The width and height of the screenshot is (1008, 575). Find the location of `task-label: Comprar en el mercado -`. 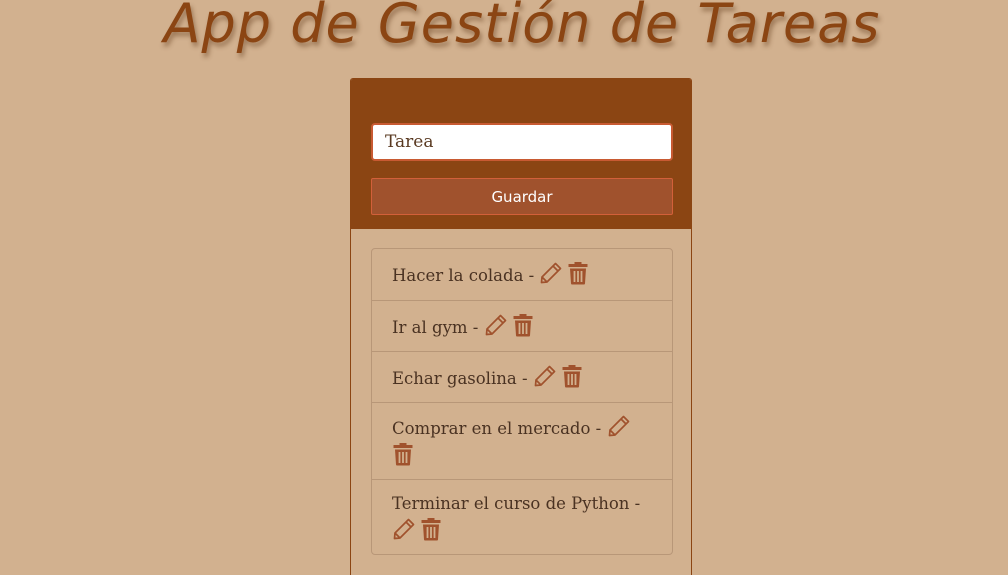

task-label: Comprar en el mercado - is located at coordinates (497, 428).